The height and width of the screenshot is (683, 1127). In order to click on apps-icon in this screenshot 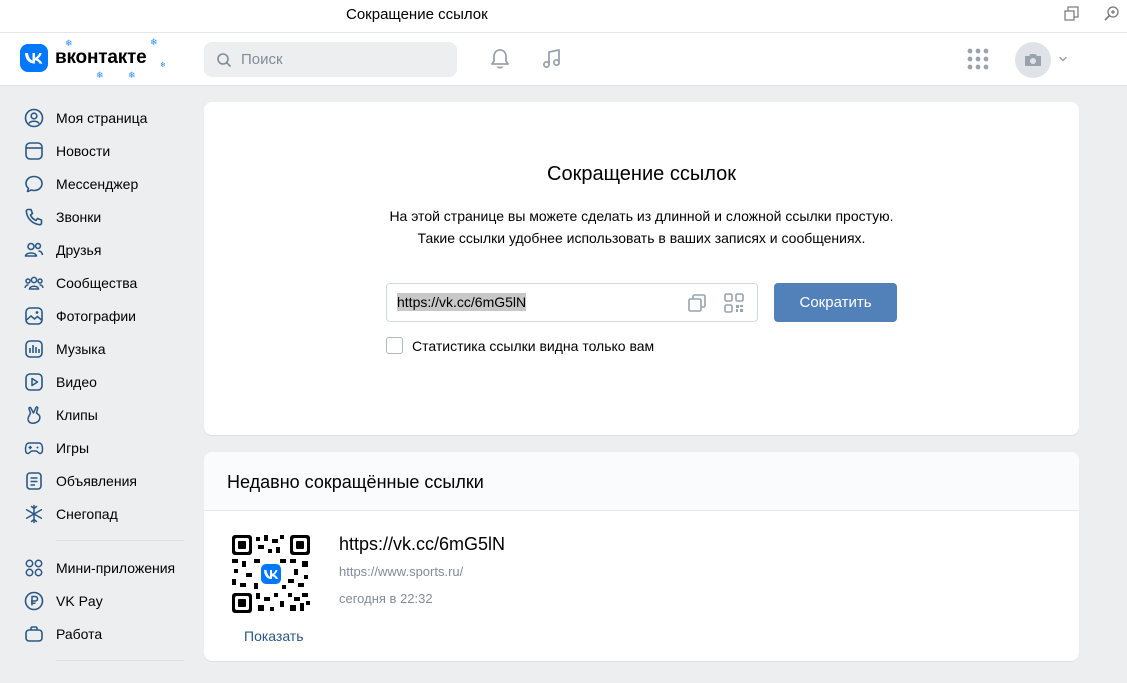, I will do `click(34, 567)`.